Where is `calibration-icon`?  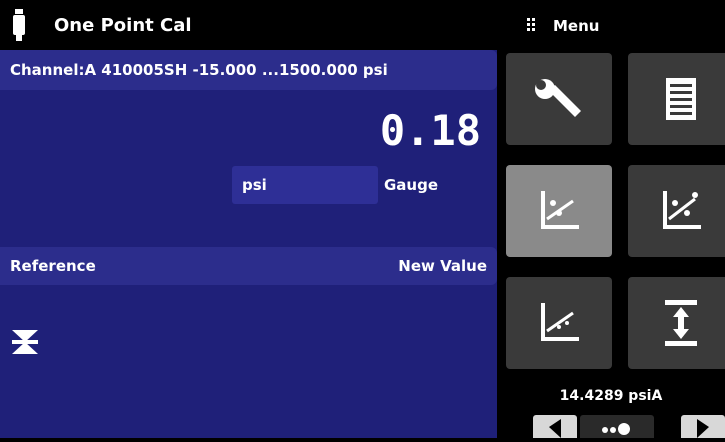 calibration-icon is located at coordinates (560, 210).